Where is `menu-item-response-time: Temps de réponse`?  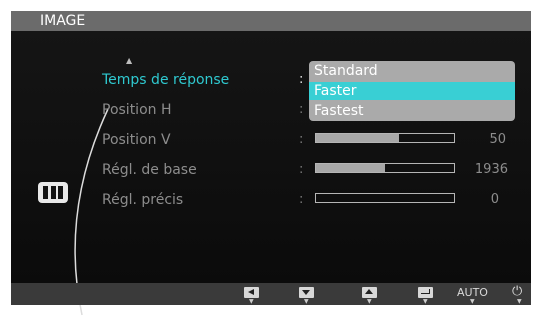
menu-item-response-time: Temps de réponse is located at coordinates (165, 80).